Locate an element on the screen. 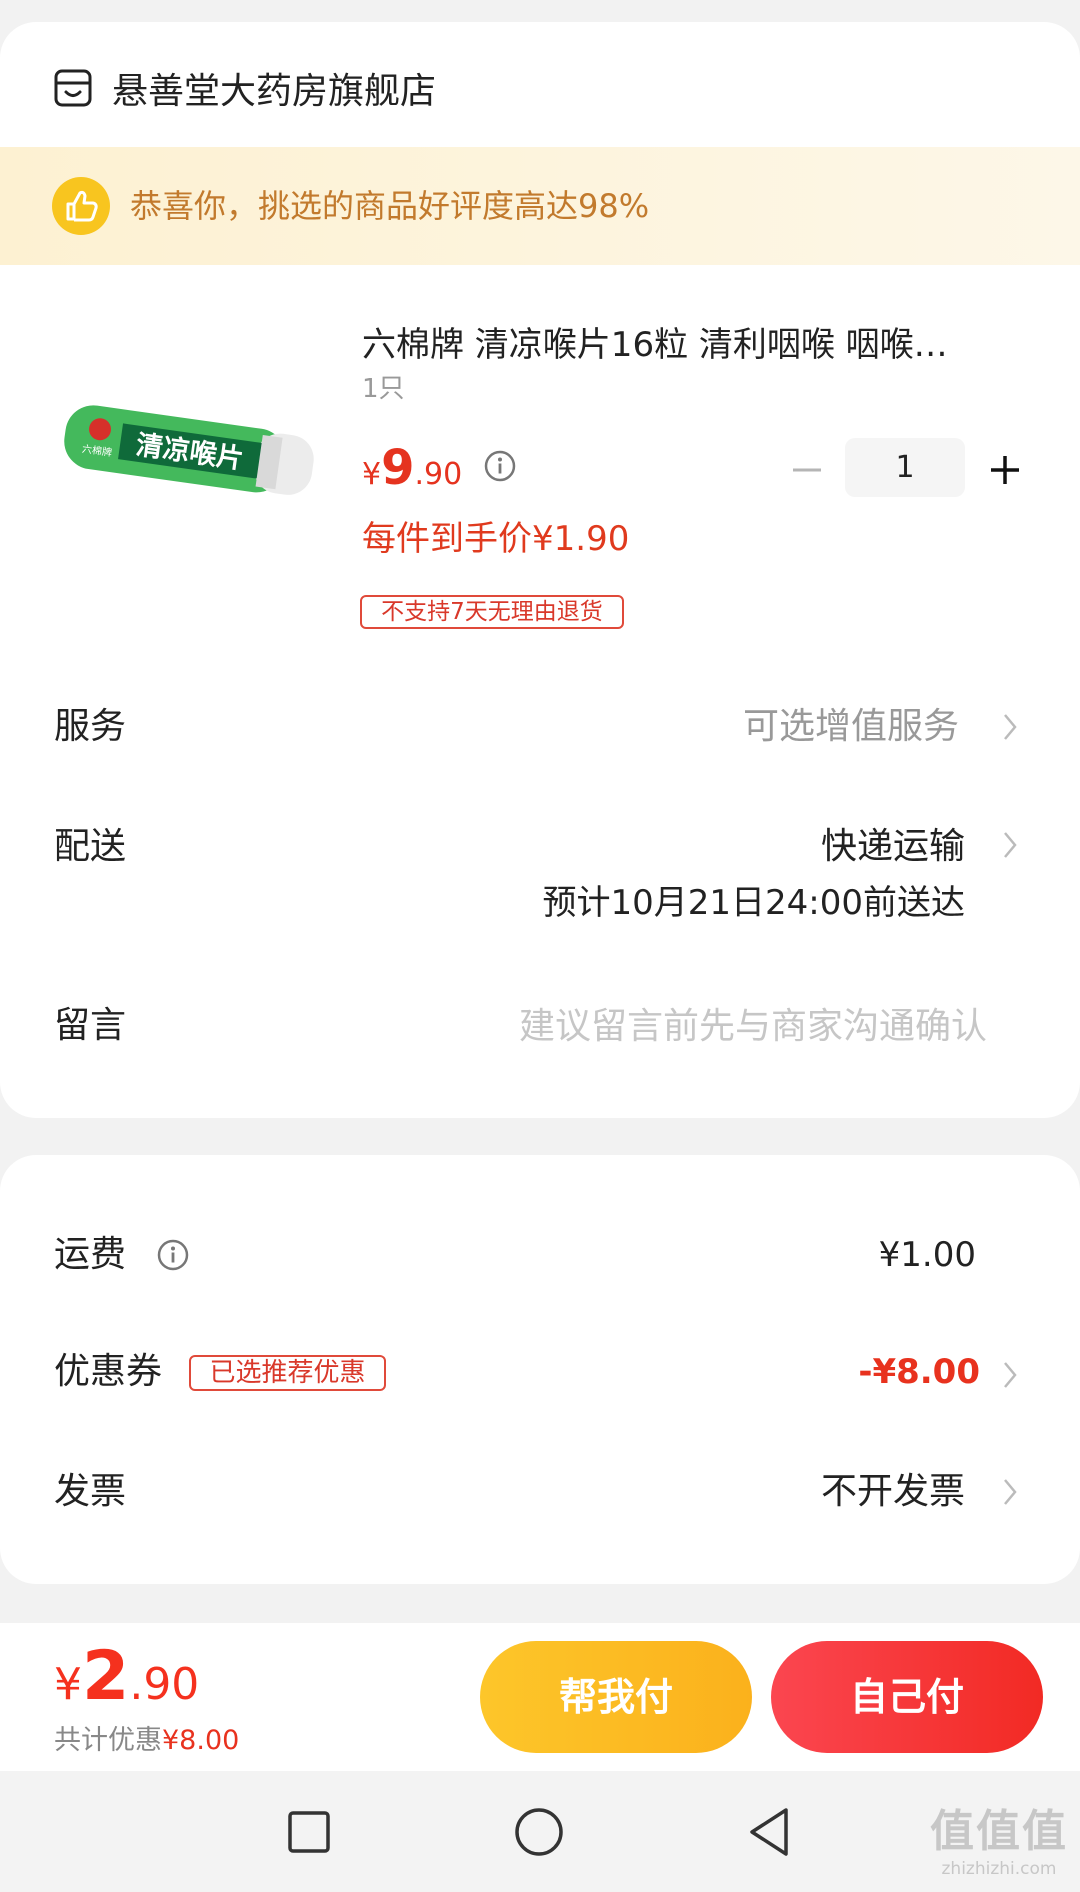 The width and height of the screenshot is (1080, 1892). coupon-label: 优惠券 is located at coordinates (108, 1371).